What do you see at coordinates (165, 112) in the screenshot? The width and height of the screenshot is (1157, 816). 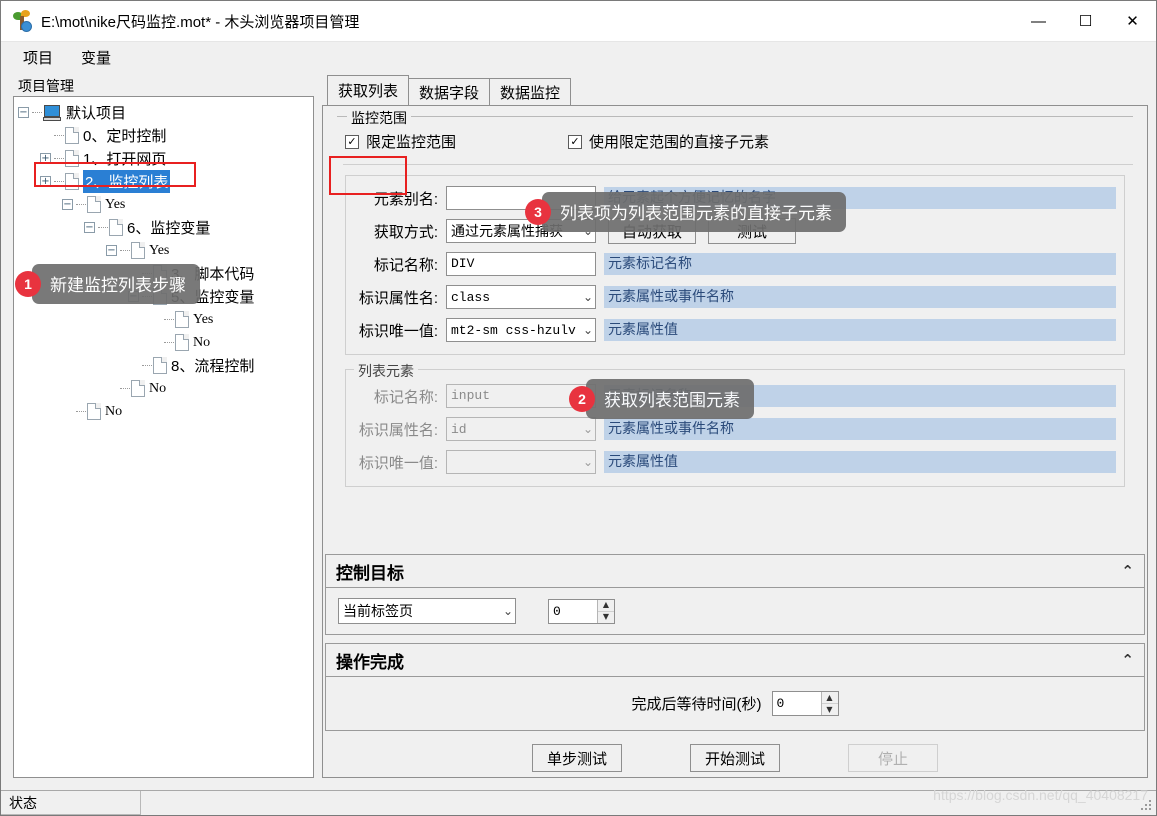 I see `tree-node: − 默认项目` at bounding box center [165, 112].